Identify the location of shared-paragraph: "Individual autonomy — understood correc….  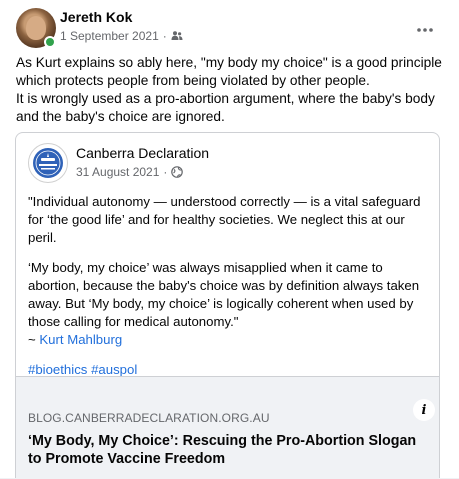
(224, 219).